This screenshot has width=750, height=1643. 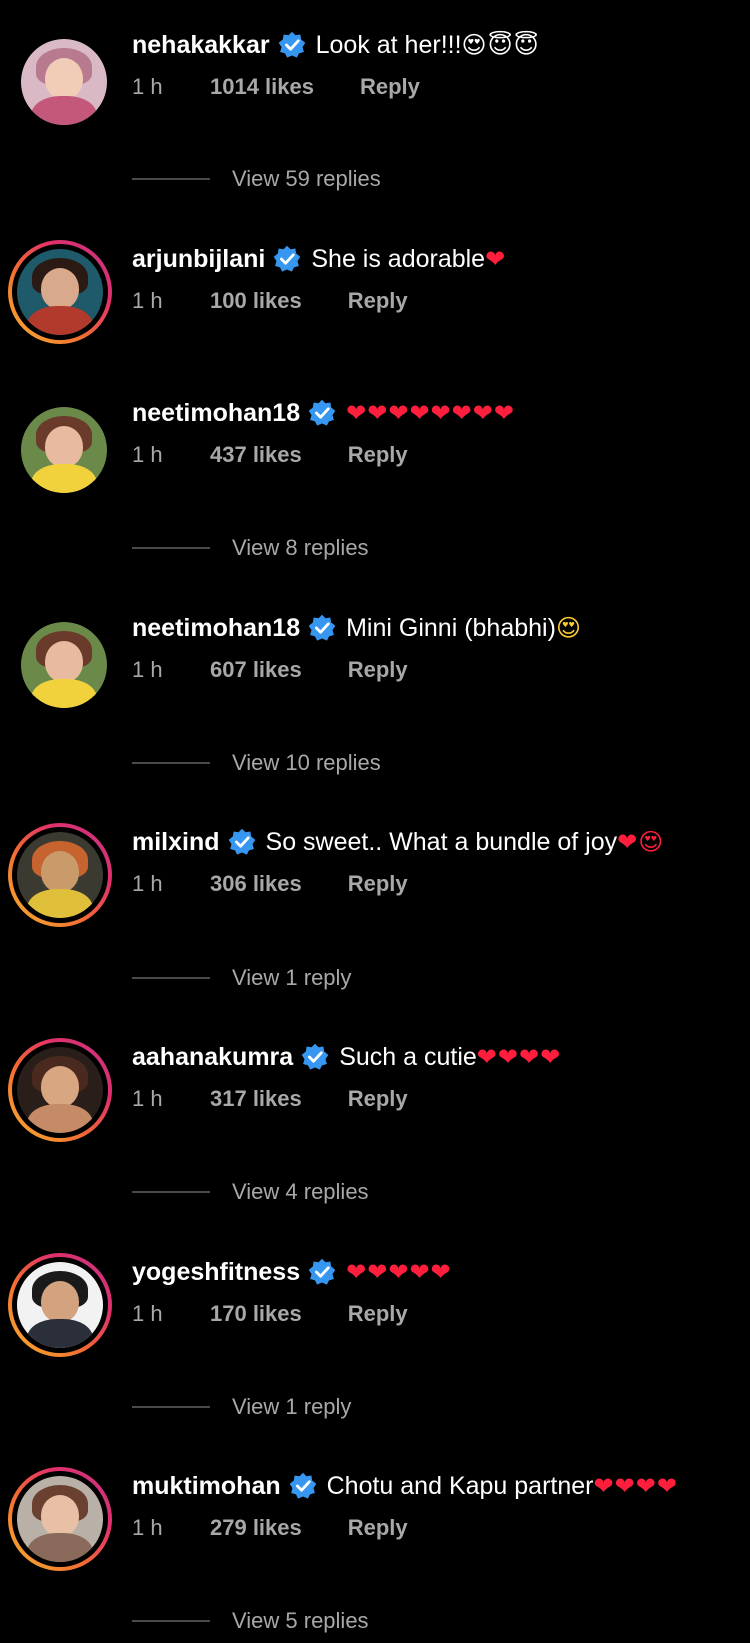 I want to click on username: nehakakkar, so click(x=201, y=45).